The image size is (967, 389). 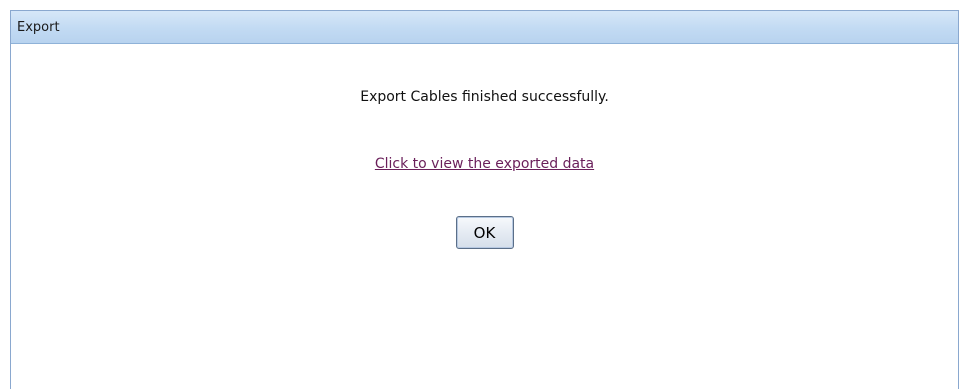 I want to click on success-message: Export Cables finished successfully., so click(x=484, y=97).